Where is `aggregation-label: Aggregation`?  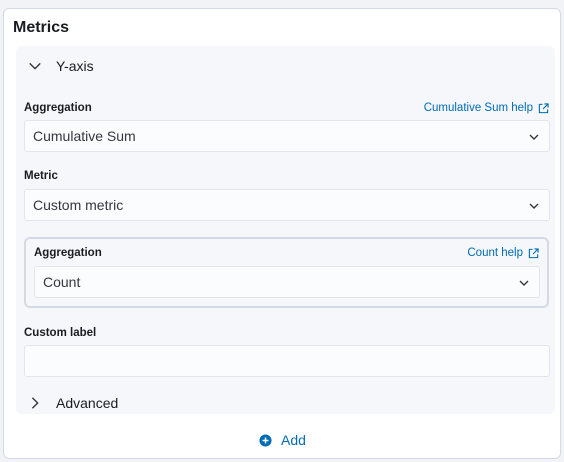 aggregation-label: Aggregation is located at coordinates (58, 108).